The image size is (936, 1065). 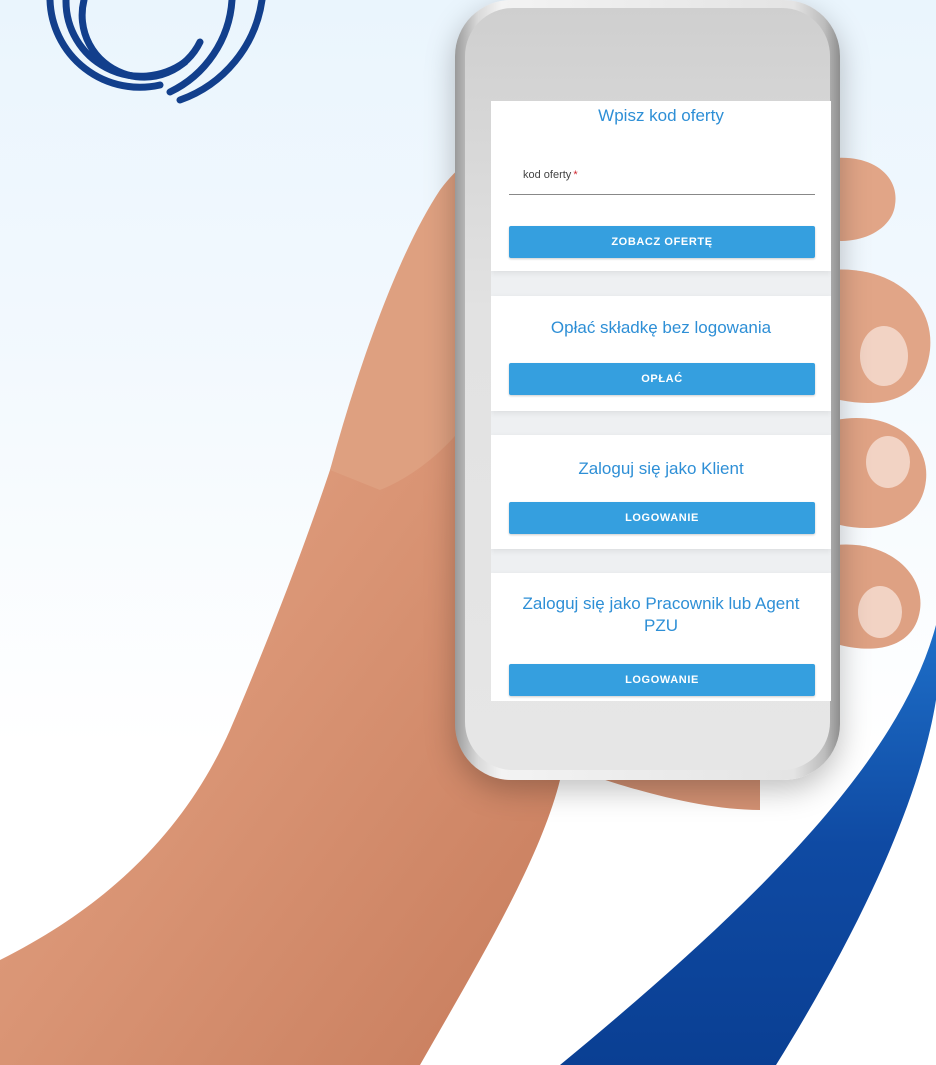 I want to click on offer-code-title: Wpisz kod oferty, so click(x=661, y=115).